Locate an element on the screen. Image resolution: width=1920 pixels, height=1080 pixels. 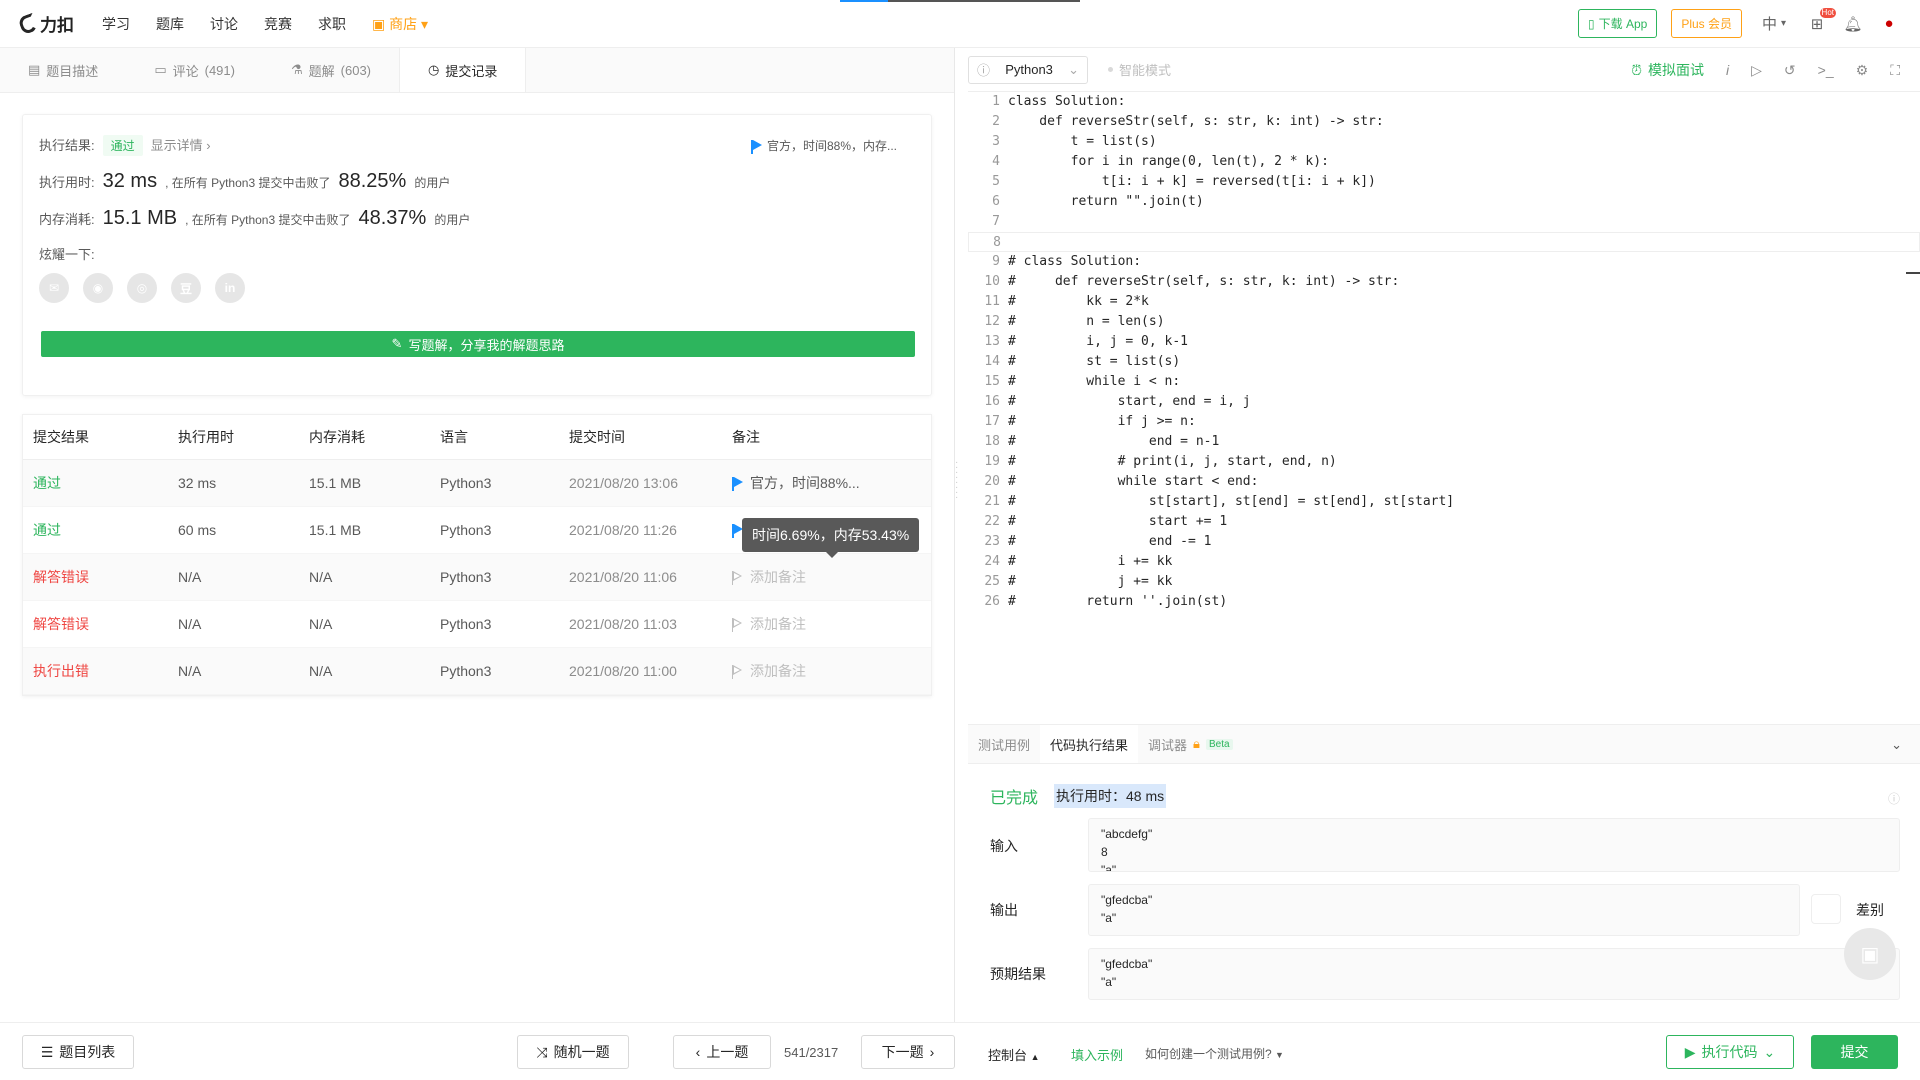
prev-problem-button: ‹ 上一题 is located at coordinates (722, 1052).